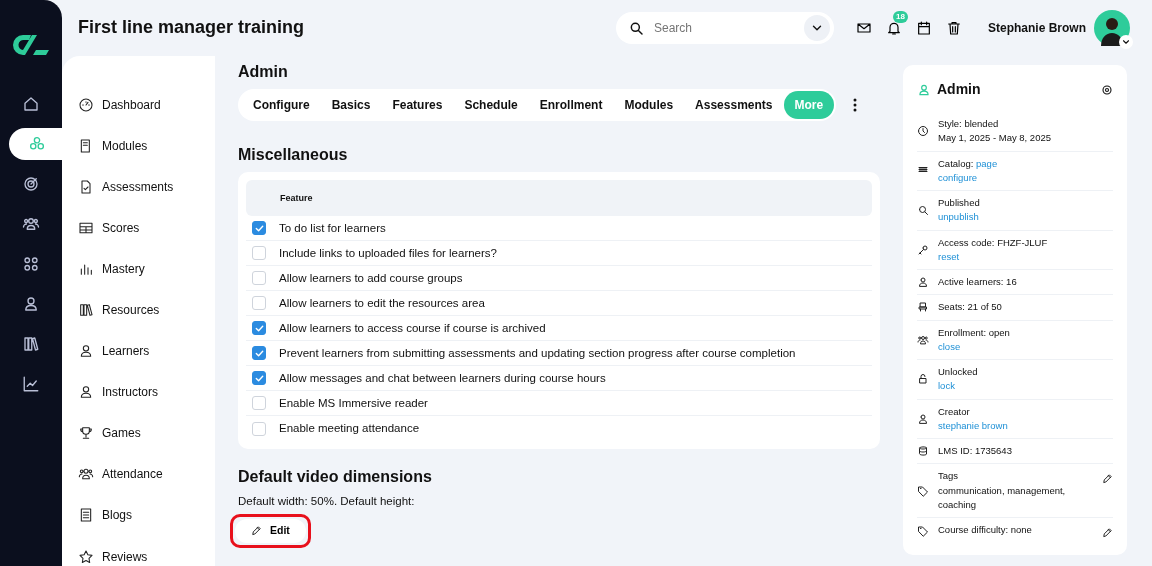 The image size is (1152, 566). What do you see at coordinates (649, 105) in the screenshot?
I see `tab: Modules` at bounding box center [649, 105].